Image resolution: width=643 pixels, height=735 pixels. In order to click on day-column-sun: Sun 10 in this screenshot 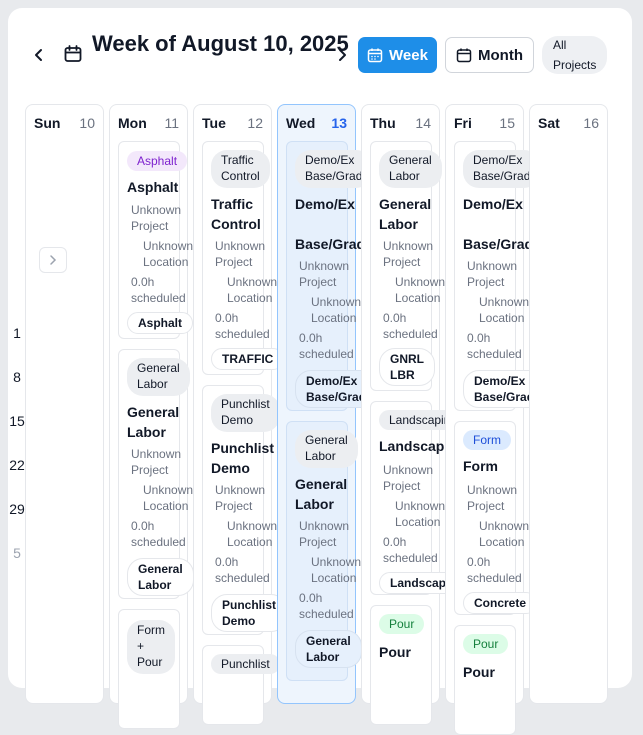, I will do `click(64, 404)`.